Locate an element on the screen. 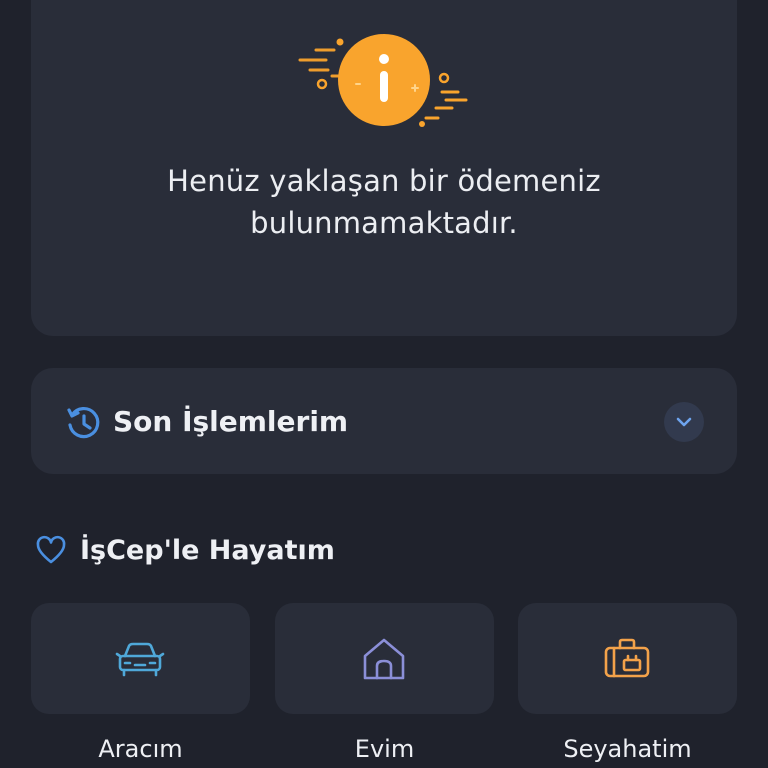 The image size is (768, 768). home-icon is located at coordinates (384, 659).